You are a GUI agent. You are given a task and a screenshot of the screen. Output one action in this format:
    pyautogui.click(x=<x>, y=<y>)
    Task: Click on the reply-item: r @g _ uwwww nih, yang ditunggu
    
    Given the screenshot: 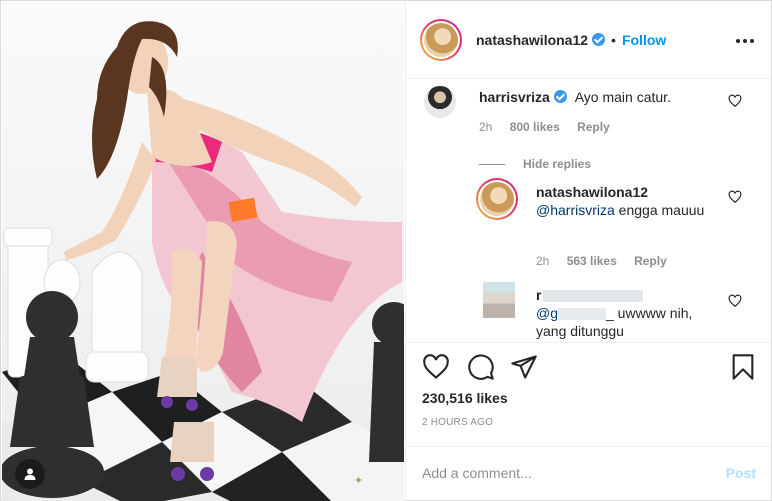 What is the action you would take?
    pyautogui.click(x=589, y=310)
    